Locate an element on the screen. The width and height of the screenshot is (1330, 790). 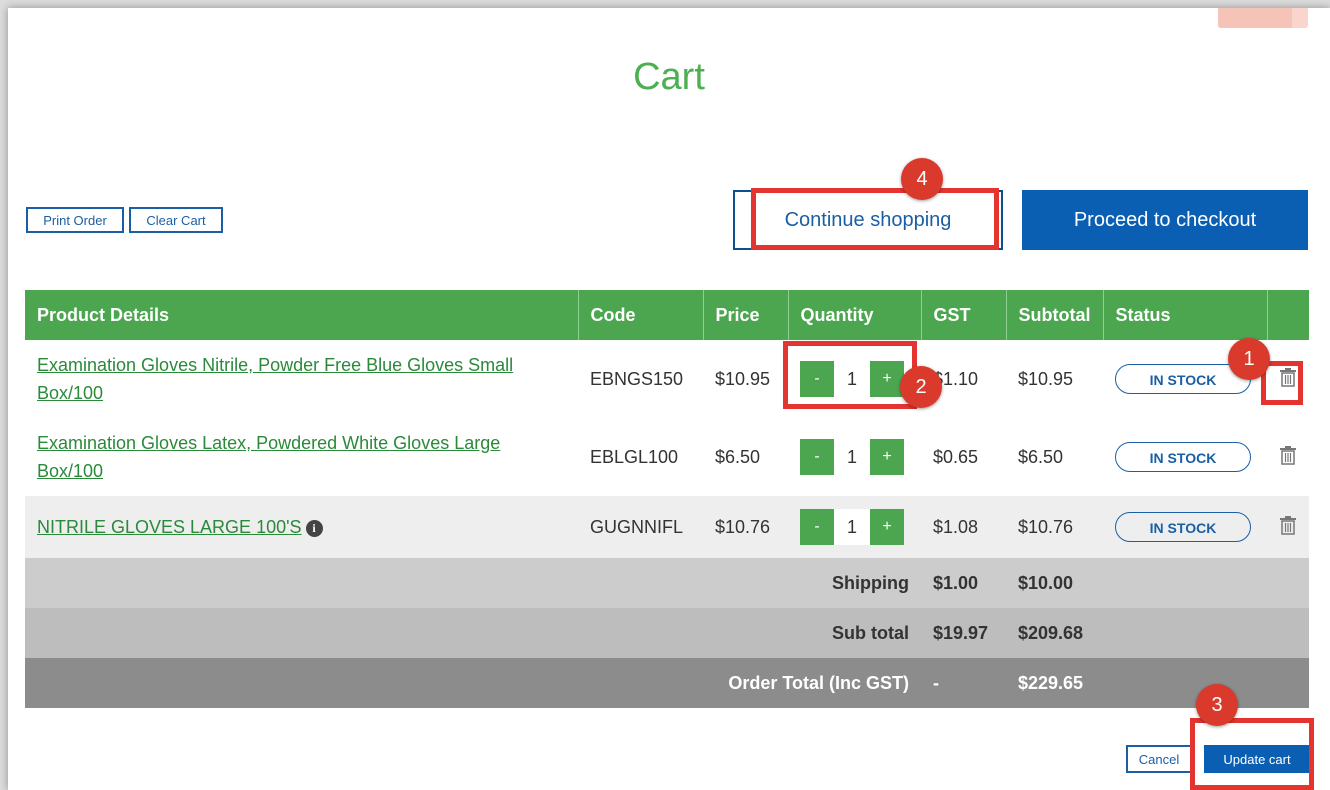
summary-gst: - is located at coordinates (963, 683).